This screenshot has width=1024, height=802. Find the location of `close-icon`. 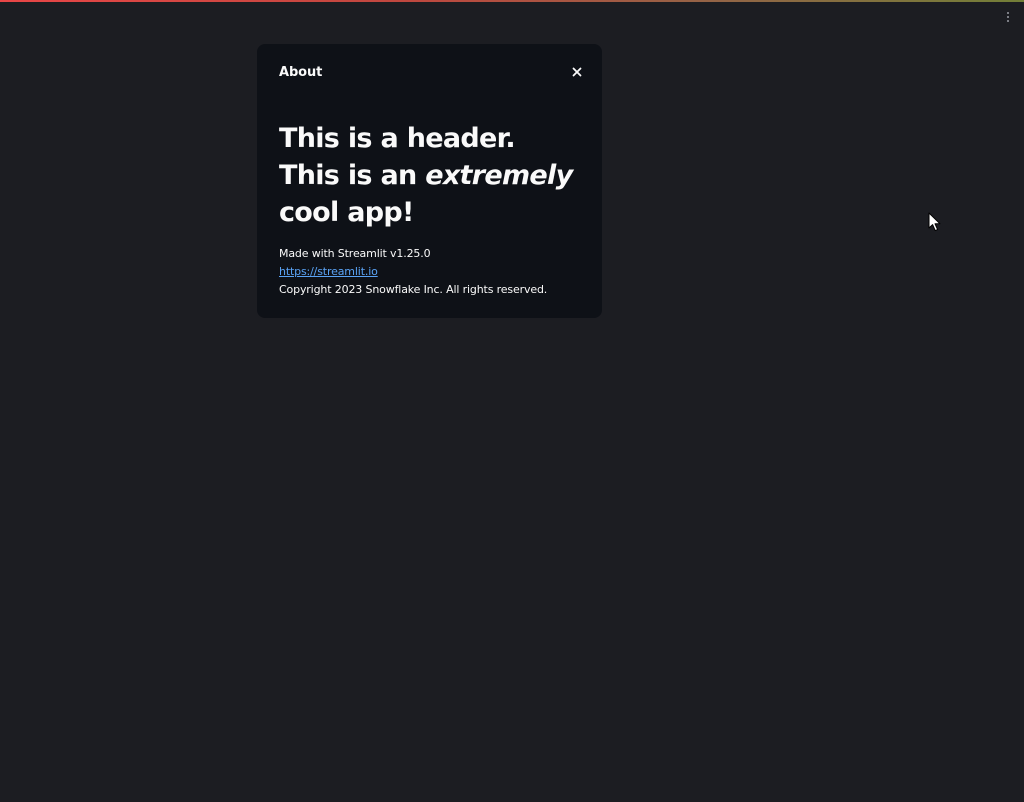

close-icon is located at coordinates (577, 72).